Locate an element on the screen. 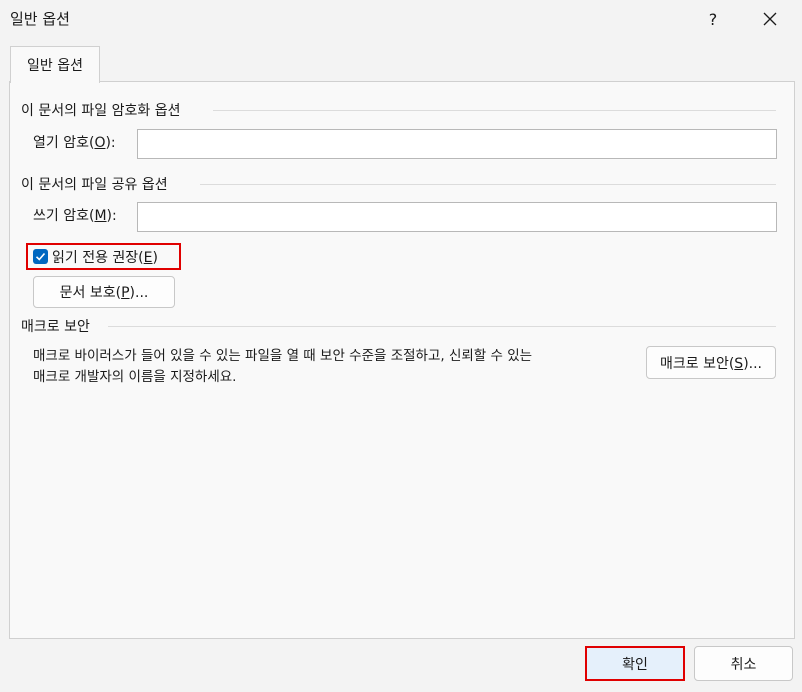  tab-general-options: 일반 옵션 is located at coordinates (55, 64).